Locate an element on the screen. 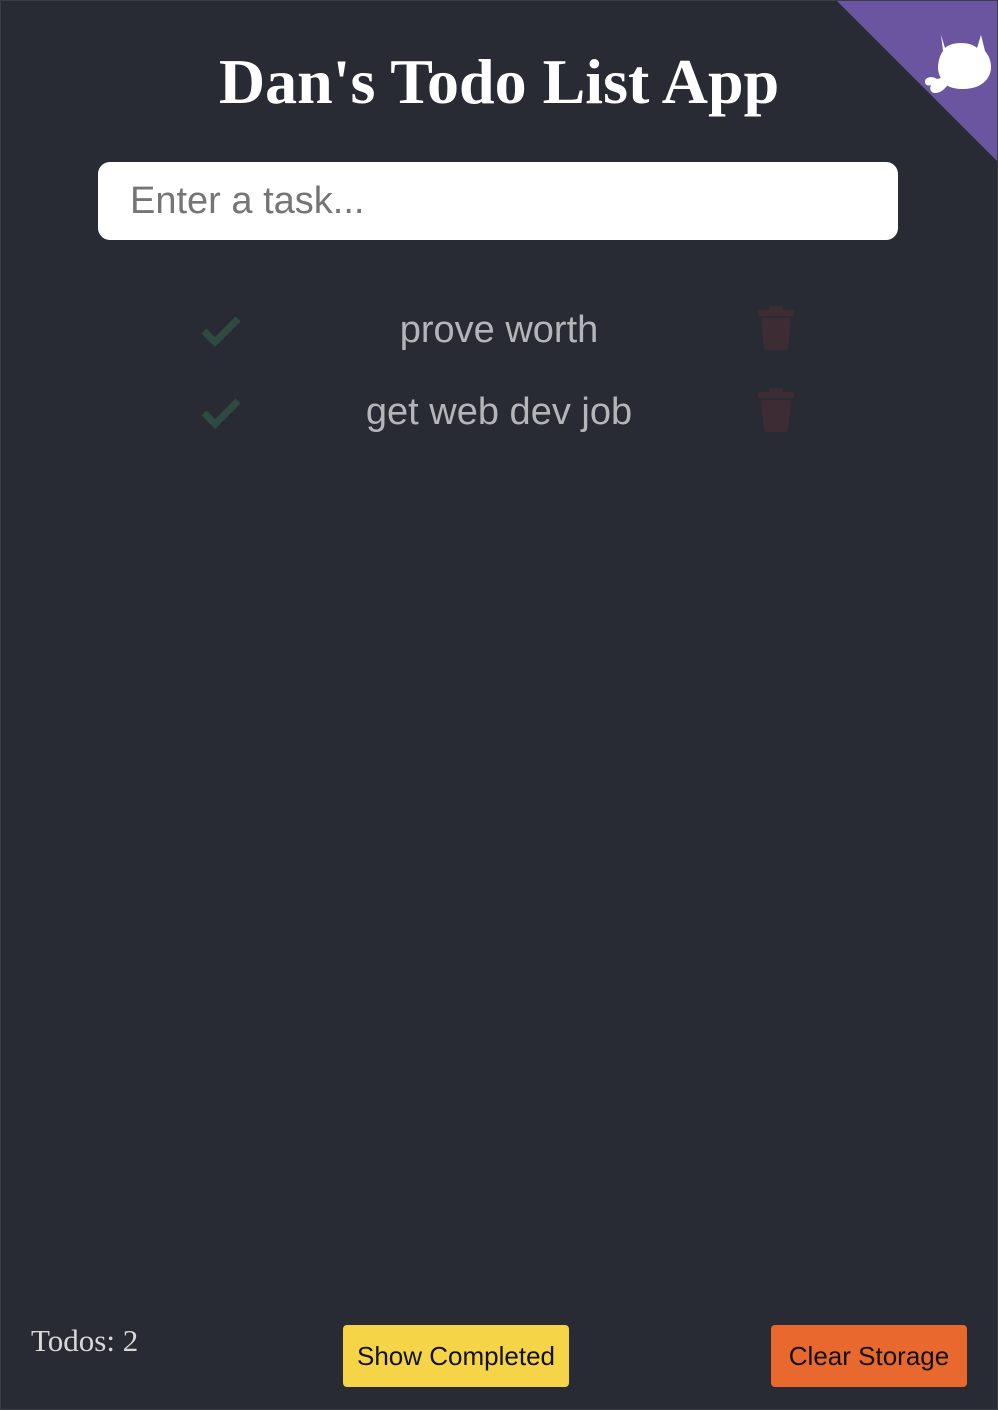 The image size is (998, 1410). show-completed-button: Show Completed is located at coordinates (456, 1356).